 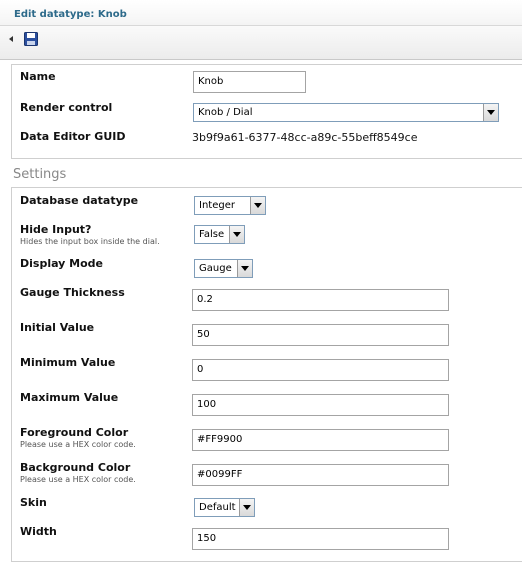 What do you see at coordinates (31, 39) in the screenshot?
I see `save-icon` at bounding box center [31, 39].